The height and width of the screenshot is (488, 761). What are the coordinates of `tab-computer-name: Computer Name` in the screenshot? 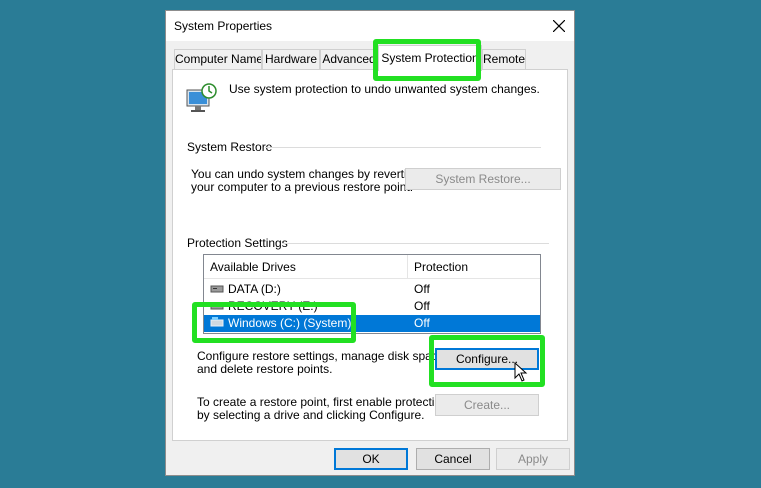 It's located at (218, 59).